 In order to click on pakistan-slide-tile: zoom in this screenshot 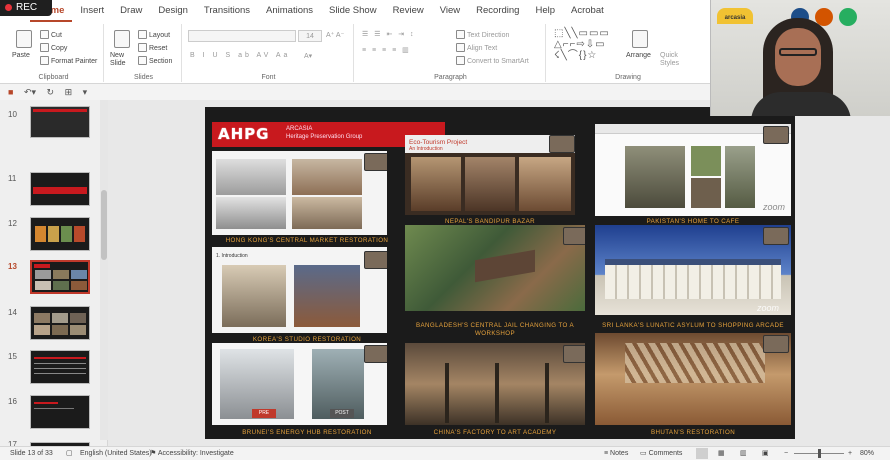, I will do `click(693, 170)`.